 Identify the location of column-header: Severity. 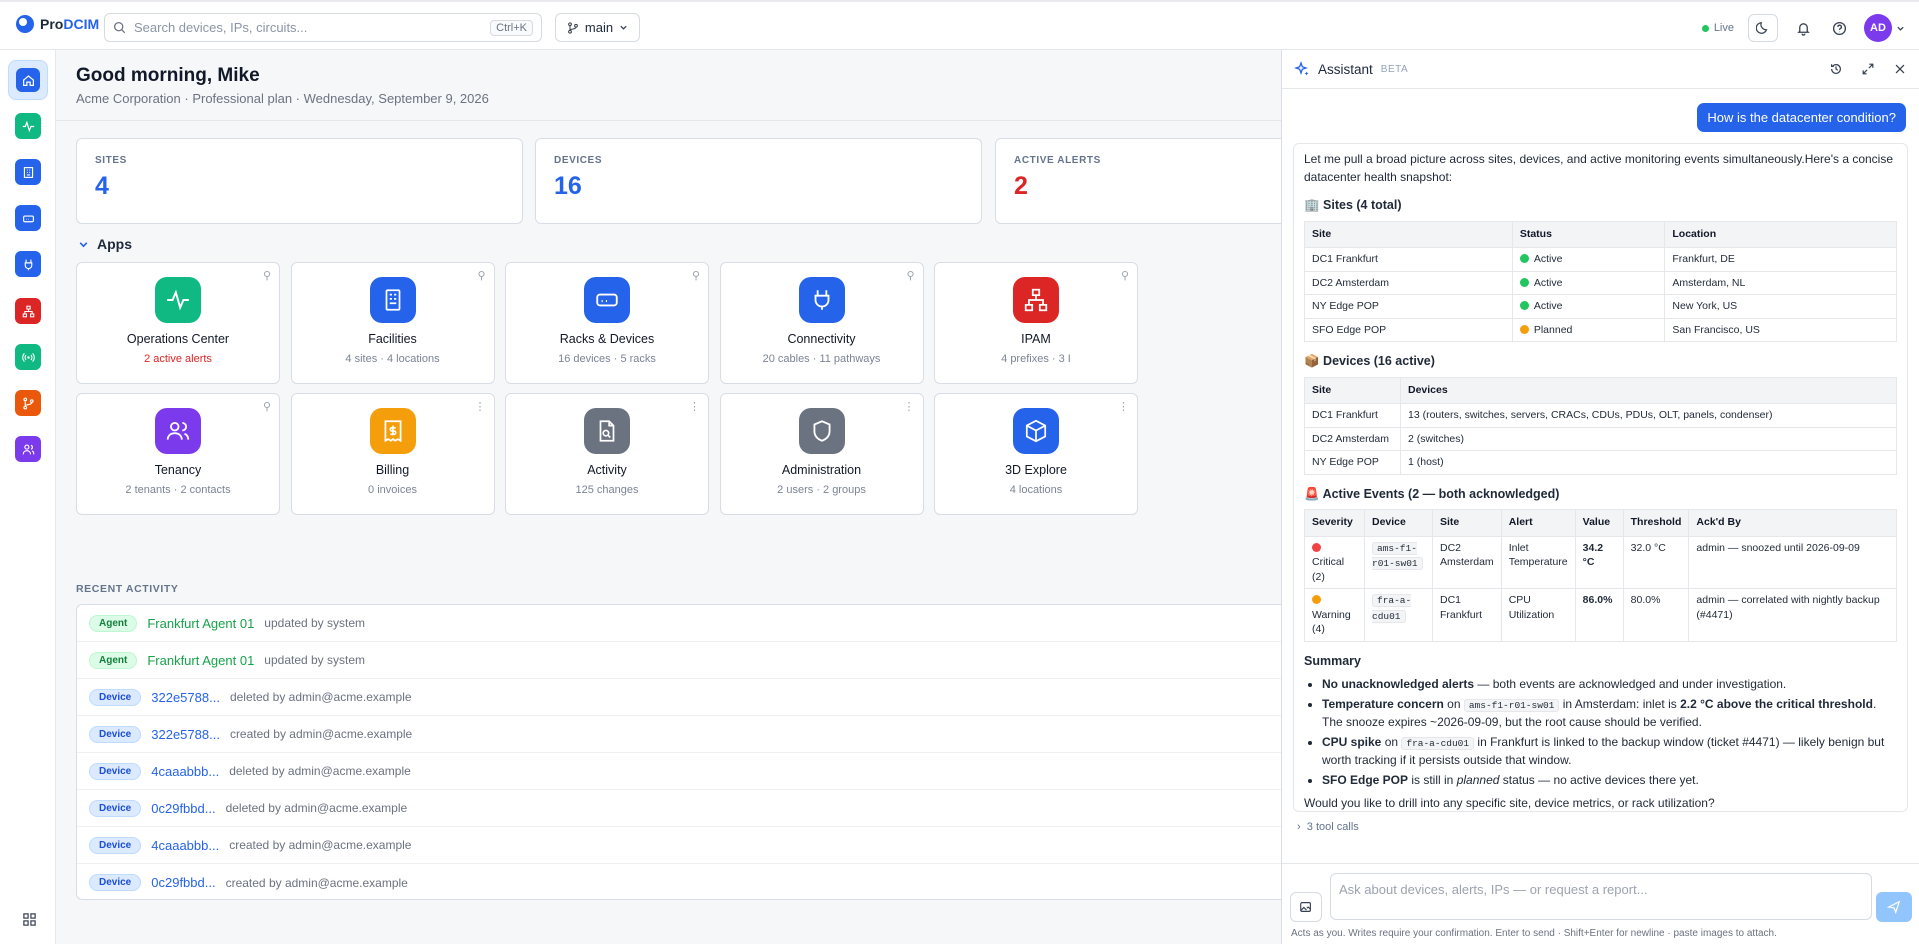
(1334, 523).